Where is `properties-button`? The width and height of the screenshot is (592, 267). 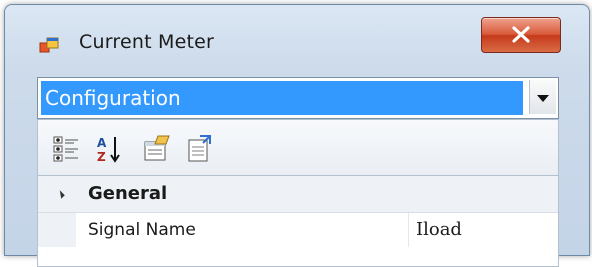 properties-button is located at coordinates (157, 149).